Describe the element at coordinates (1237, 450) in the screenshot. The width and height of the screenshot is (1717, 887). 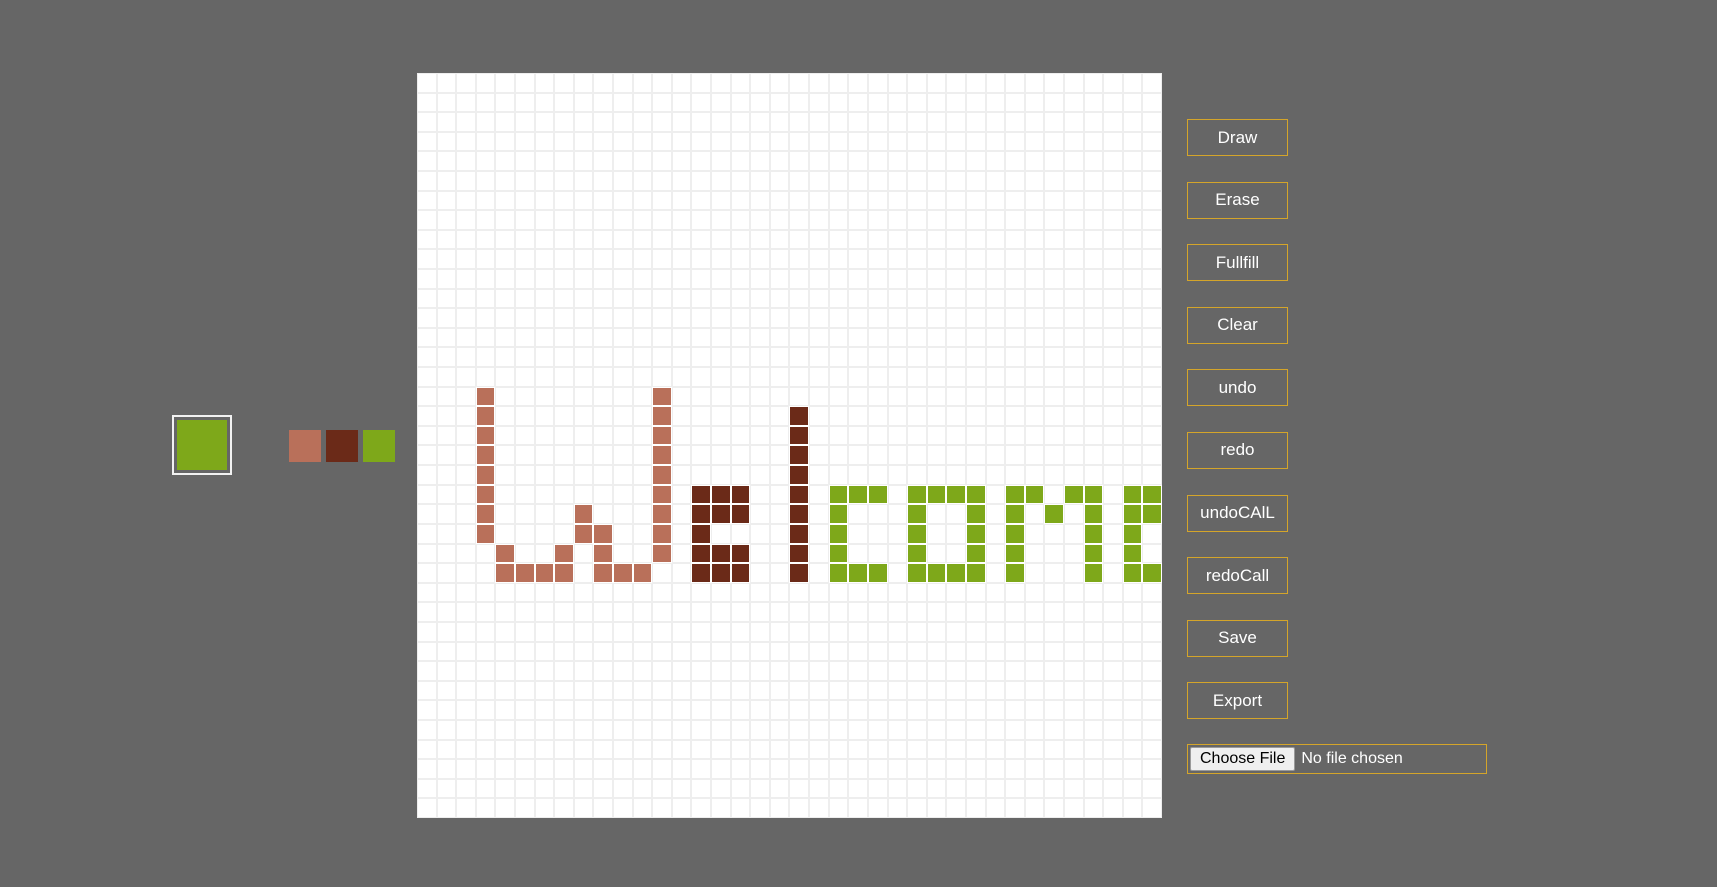
I see `redo-button: redo` at that location.